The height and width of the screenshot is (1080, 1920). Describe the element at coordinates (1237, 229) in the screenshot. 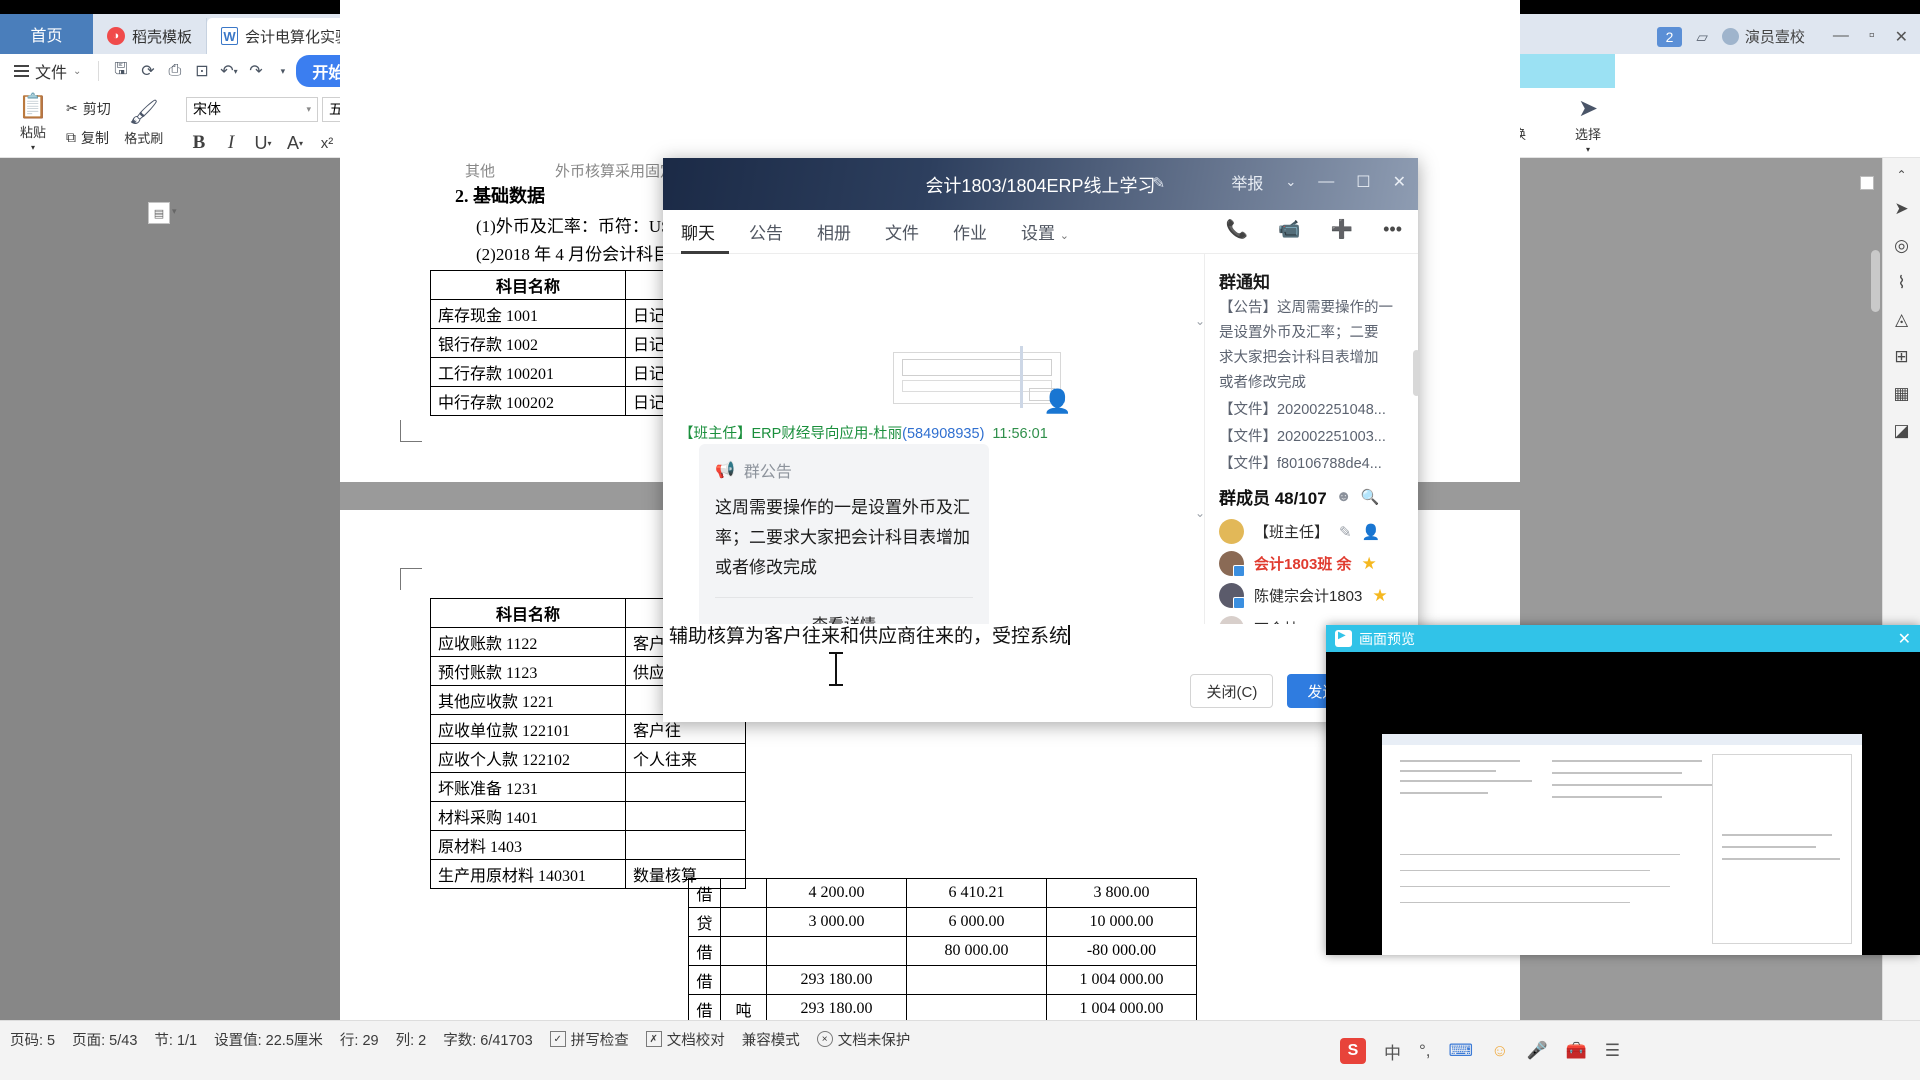

I see `phone-icon: 📞` at that location.